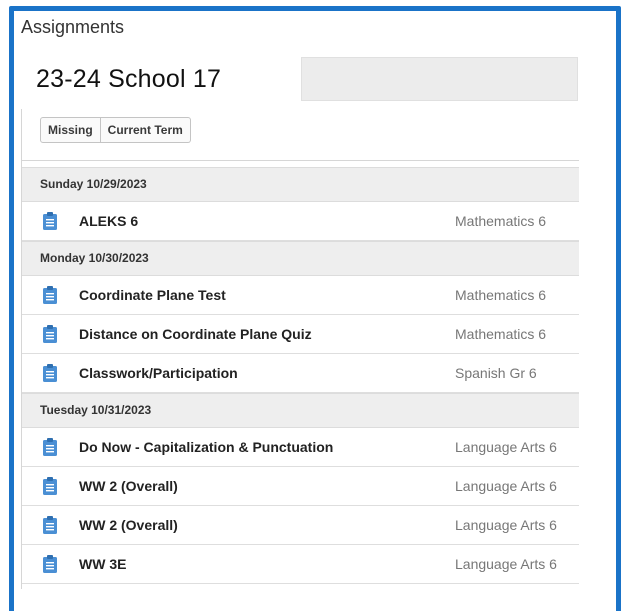 This screenshot has height=611, width=629. What do you see at coordinates (152, 295) in the screenshot?
I see `assignment-name: Coordinate Plane Test` at bounding box center [152, 295].